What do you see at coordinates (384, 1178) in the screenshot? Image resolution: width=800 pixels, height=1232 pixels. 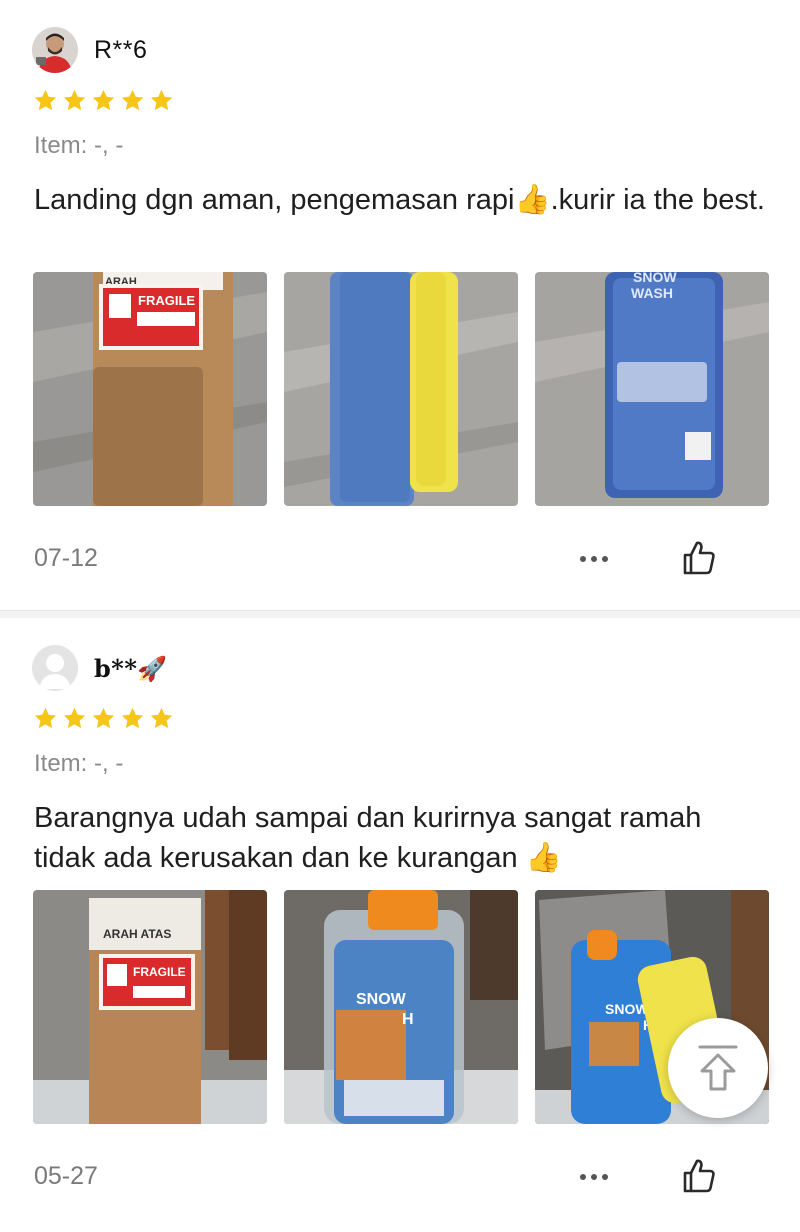 I see `review-footer: 05-27` at bounding box center [384, 1178].